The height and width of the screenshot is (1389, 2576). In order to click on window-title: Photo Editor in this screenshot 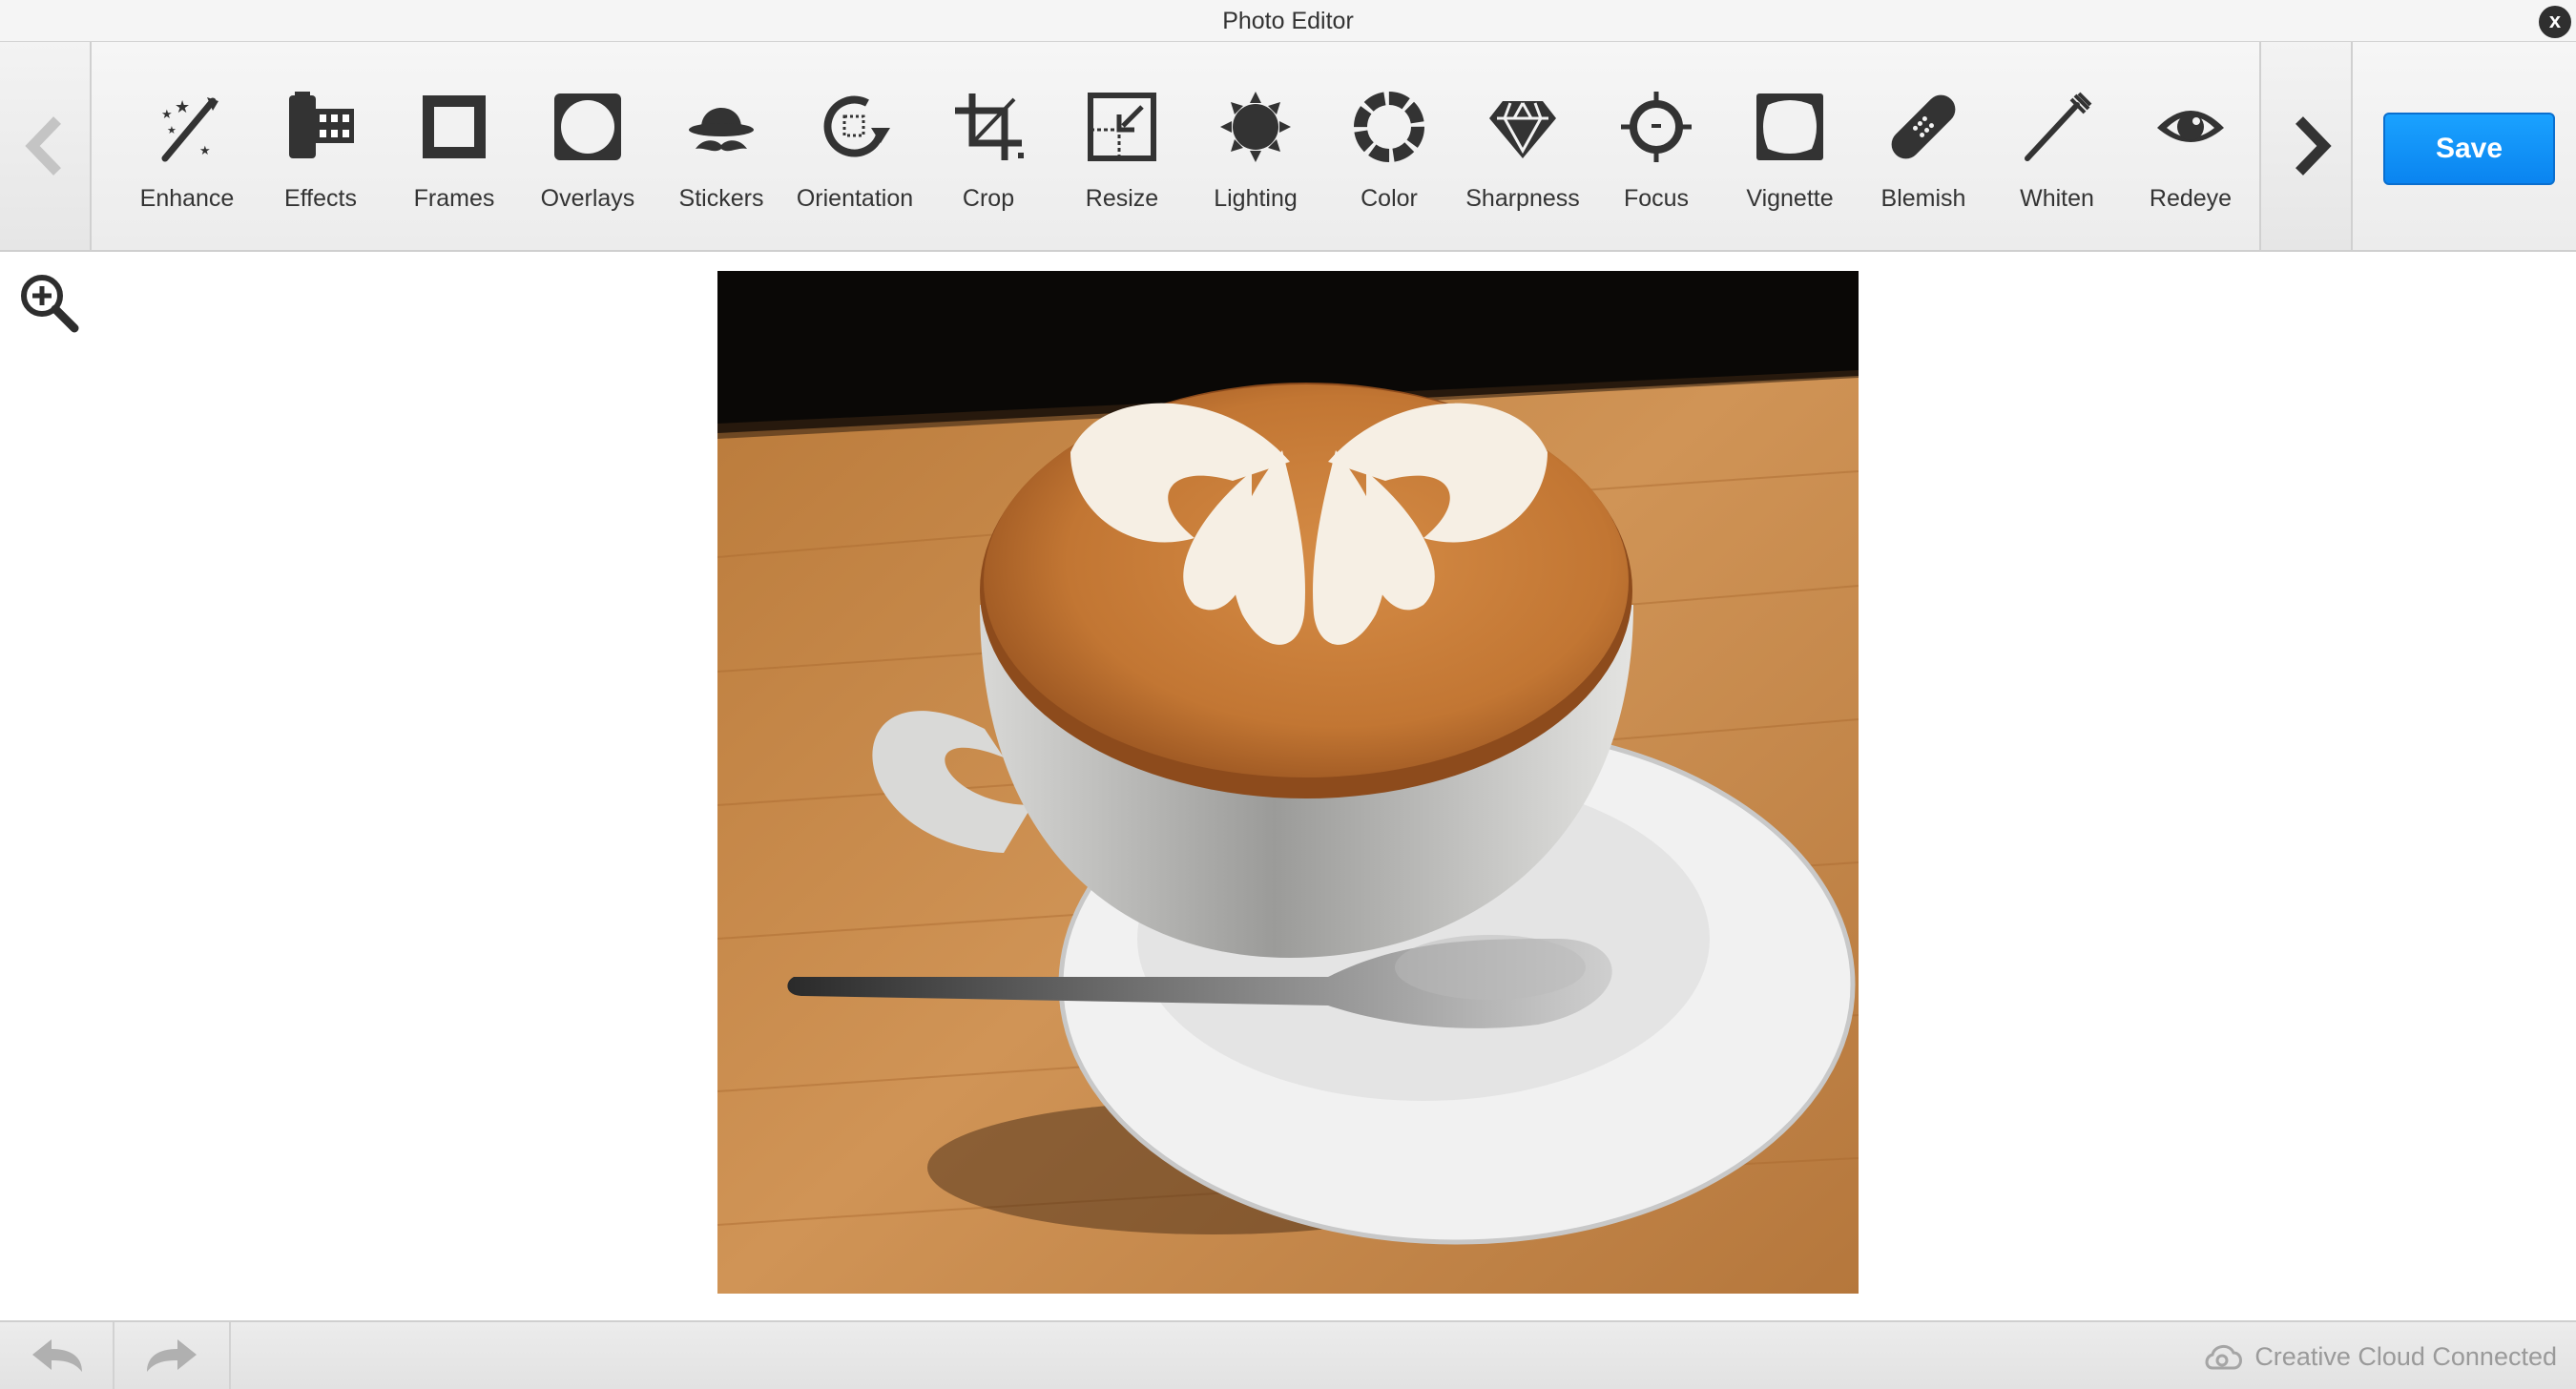, I will do `click(1288, 21)`.